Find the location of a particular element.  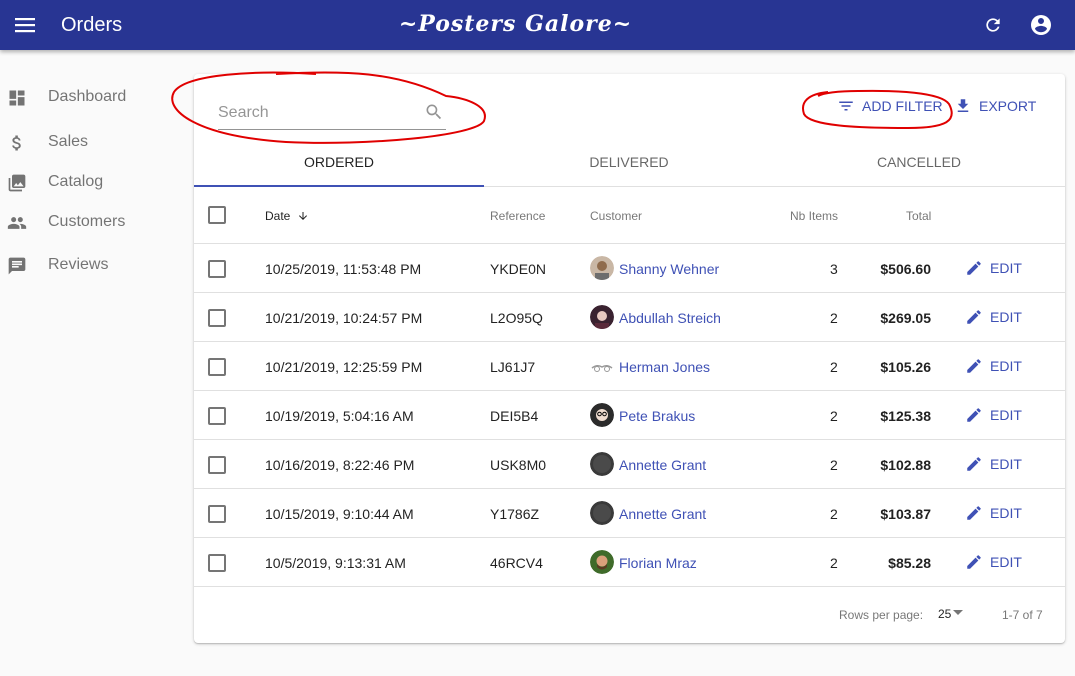

app-bar: Orders ~Posters Galore~ is located at coordinates (537, 25).